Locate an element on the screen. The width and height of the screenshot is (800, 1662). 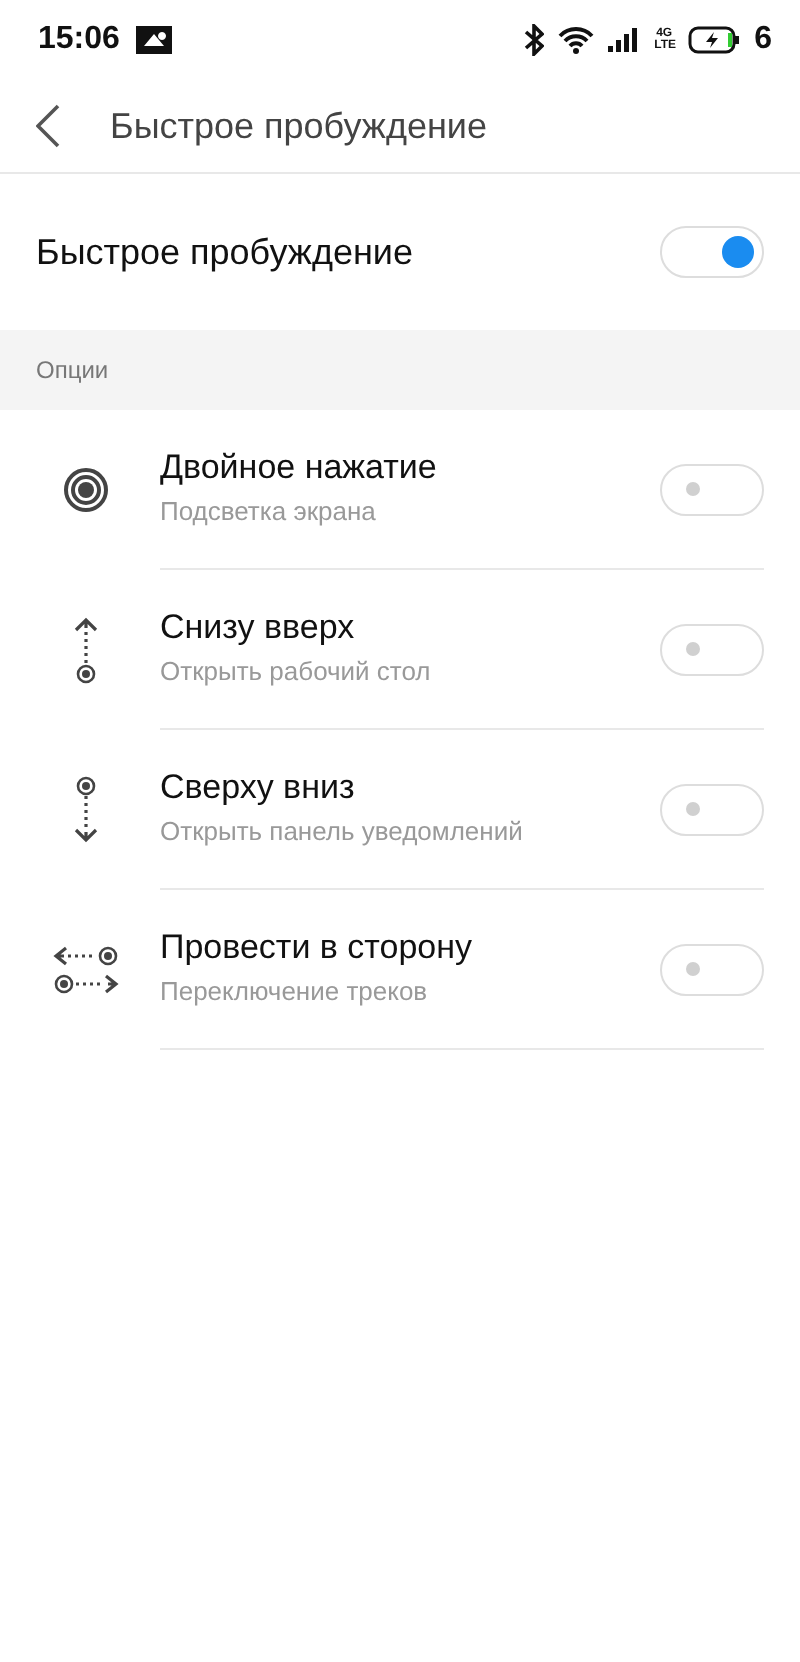
section-title: Опции is located at coordinates (72, 370).